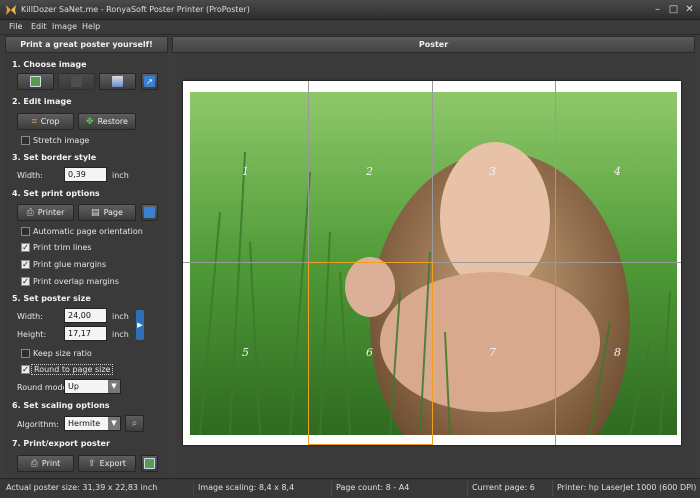  I want to click on export-button: ⇪ Export, so click(107, 463).